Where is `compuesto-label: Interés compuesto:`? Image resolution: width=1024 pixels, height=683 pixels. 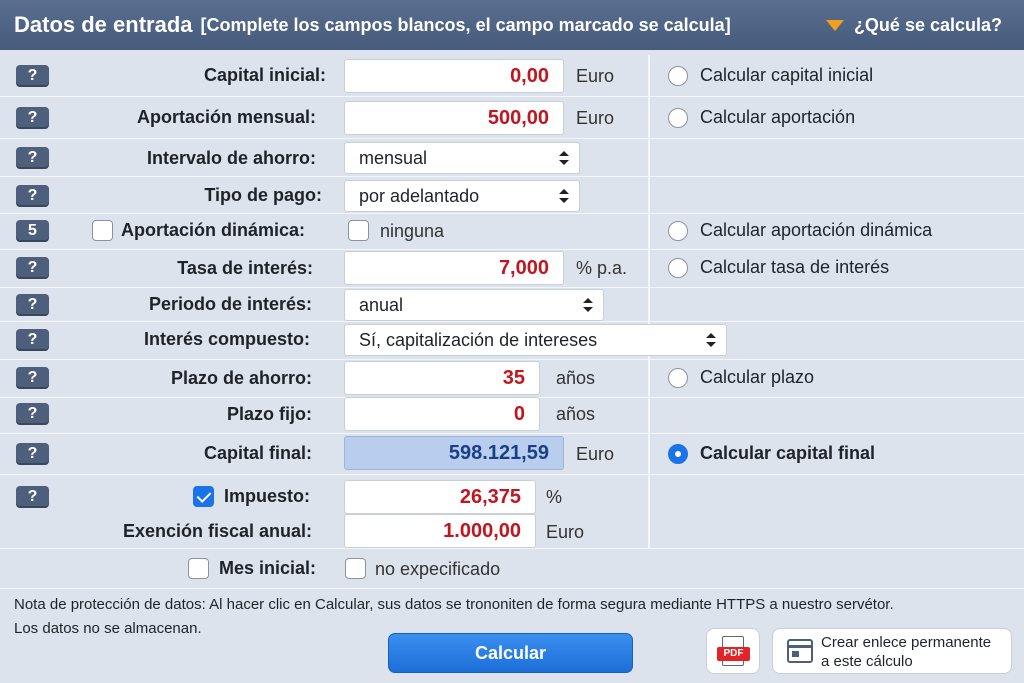
compuesto-label: Interés compuesto: is located at coordinates (226, 339).